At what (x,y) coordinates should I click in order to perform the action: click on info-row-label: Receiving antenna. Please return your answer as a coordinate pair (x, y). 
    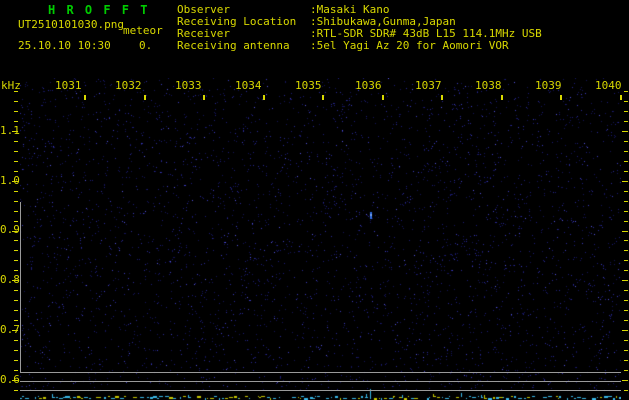
    Looking at the image, I should click on (233, 45).